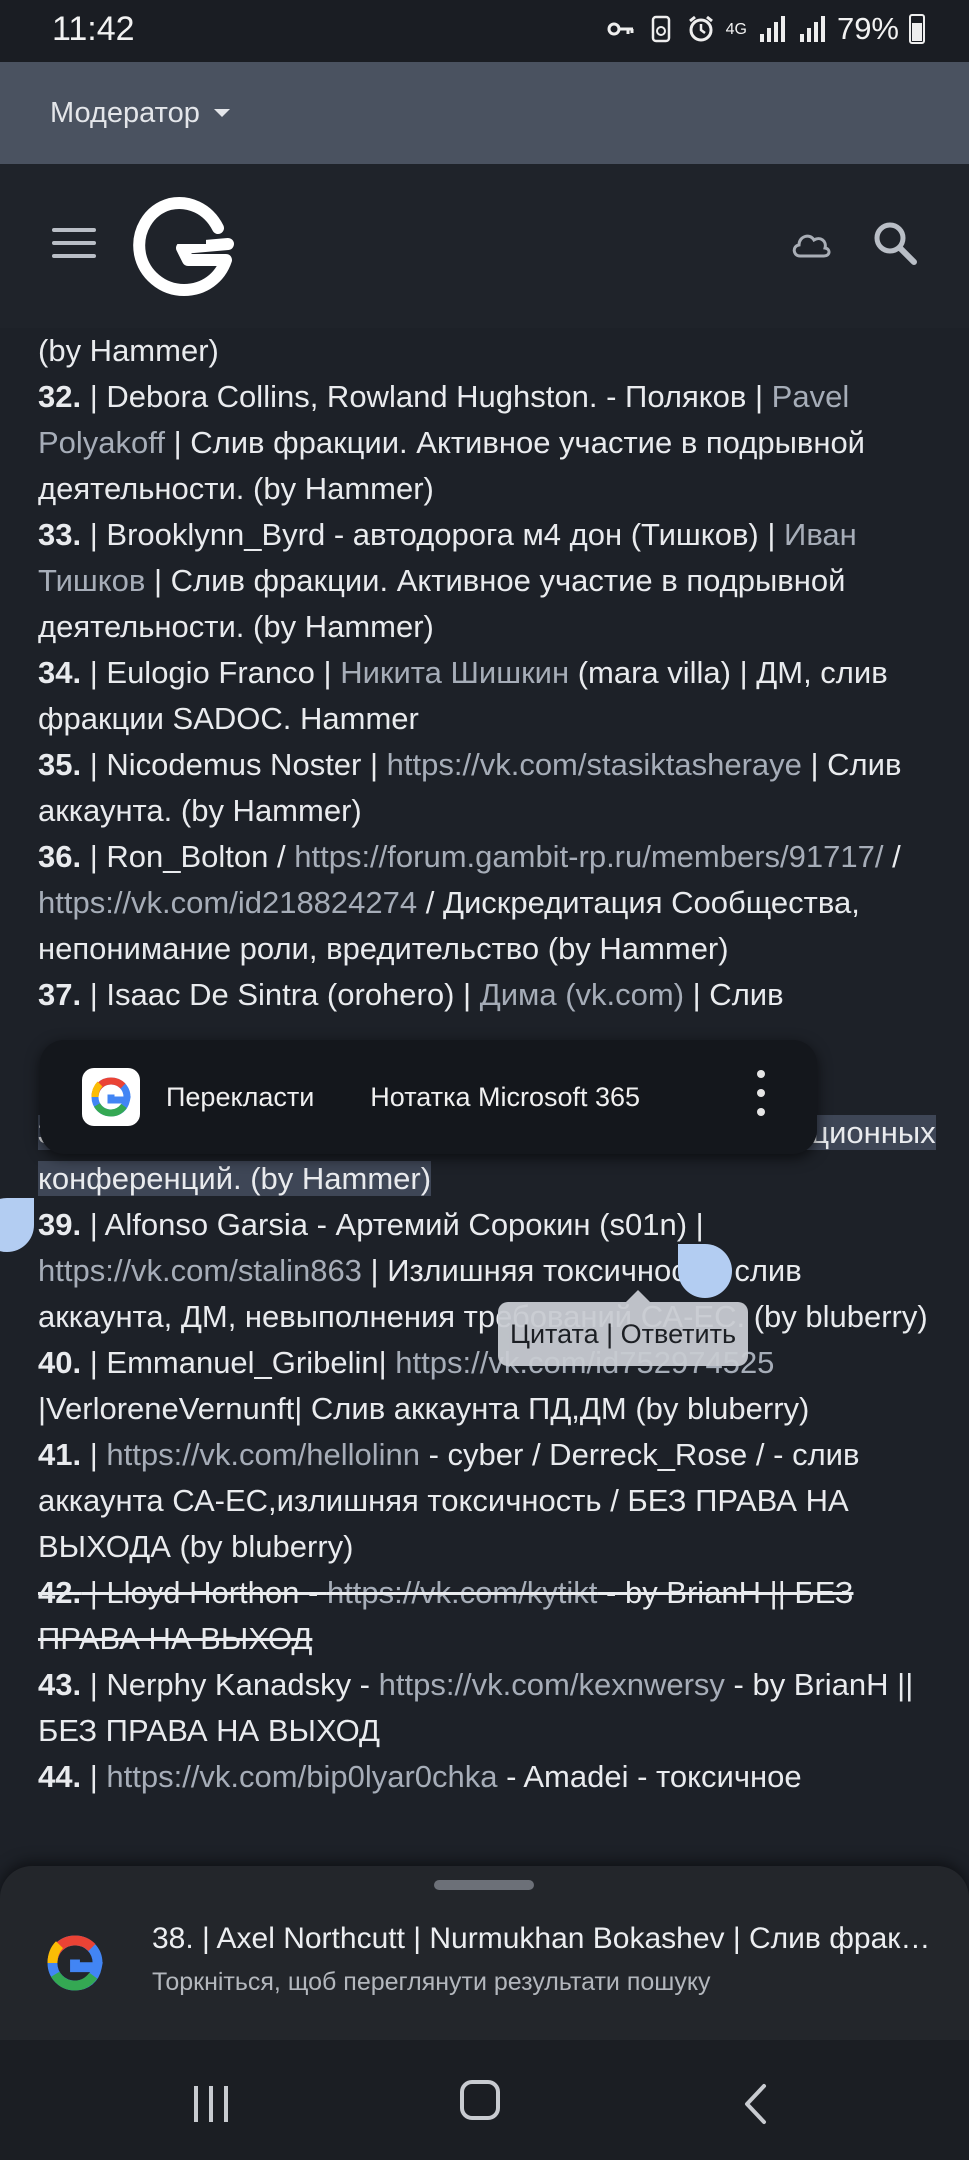  What do you see at coordinates (552, 1684) in the screenshot?
I see `entry-link: https://vk.com/kexnwersy` at bounding box center [552, 1684].